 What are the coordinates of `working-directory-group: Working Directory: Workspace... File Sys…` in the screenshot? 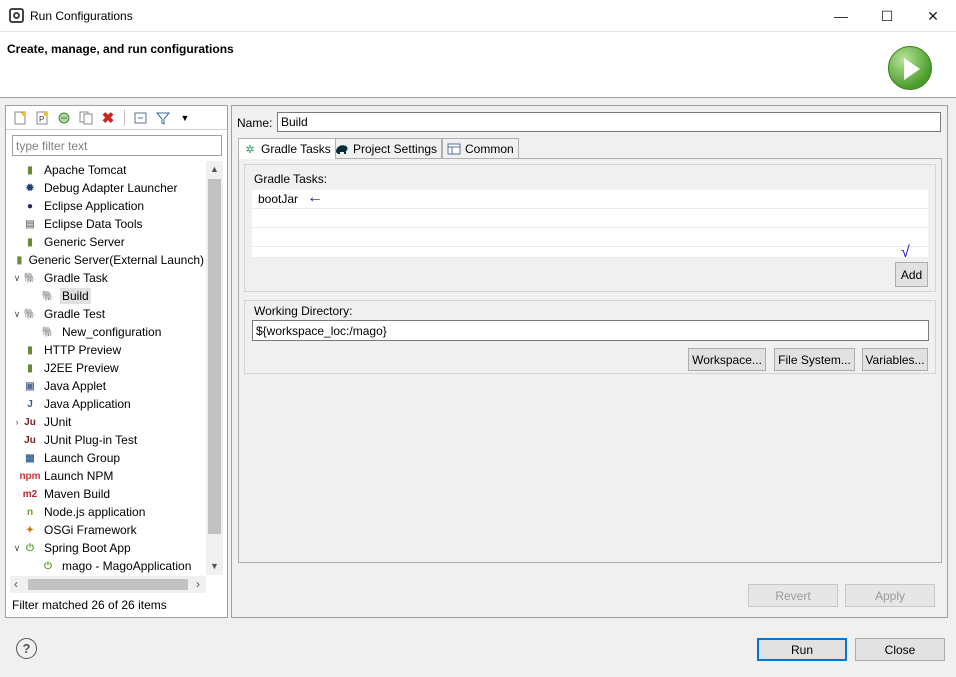 It's located at (590, 337).